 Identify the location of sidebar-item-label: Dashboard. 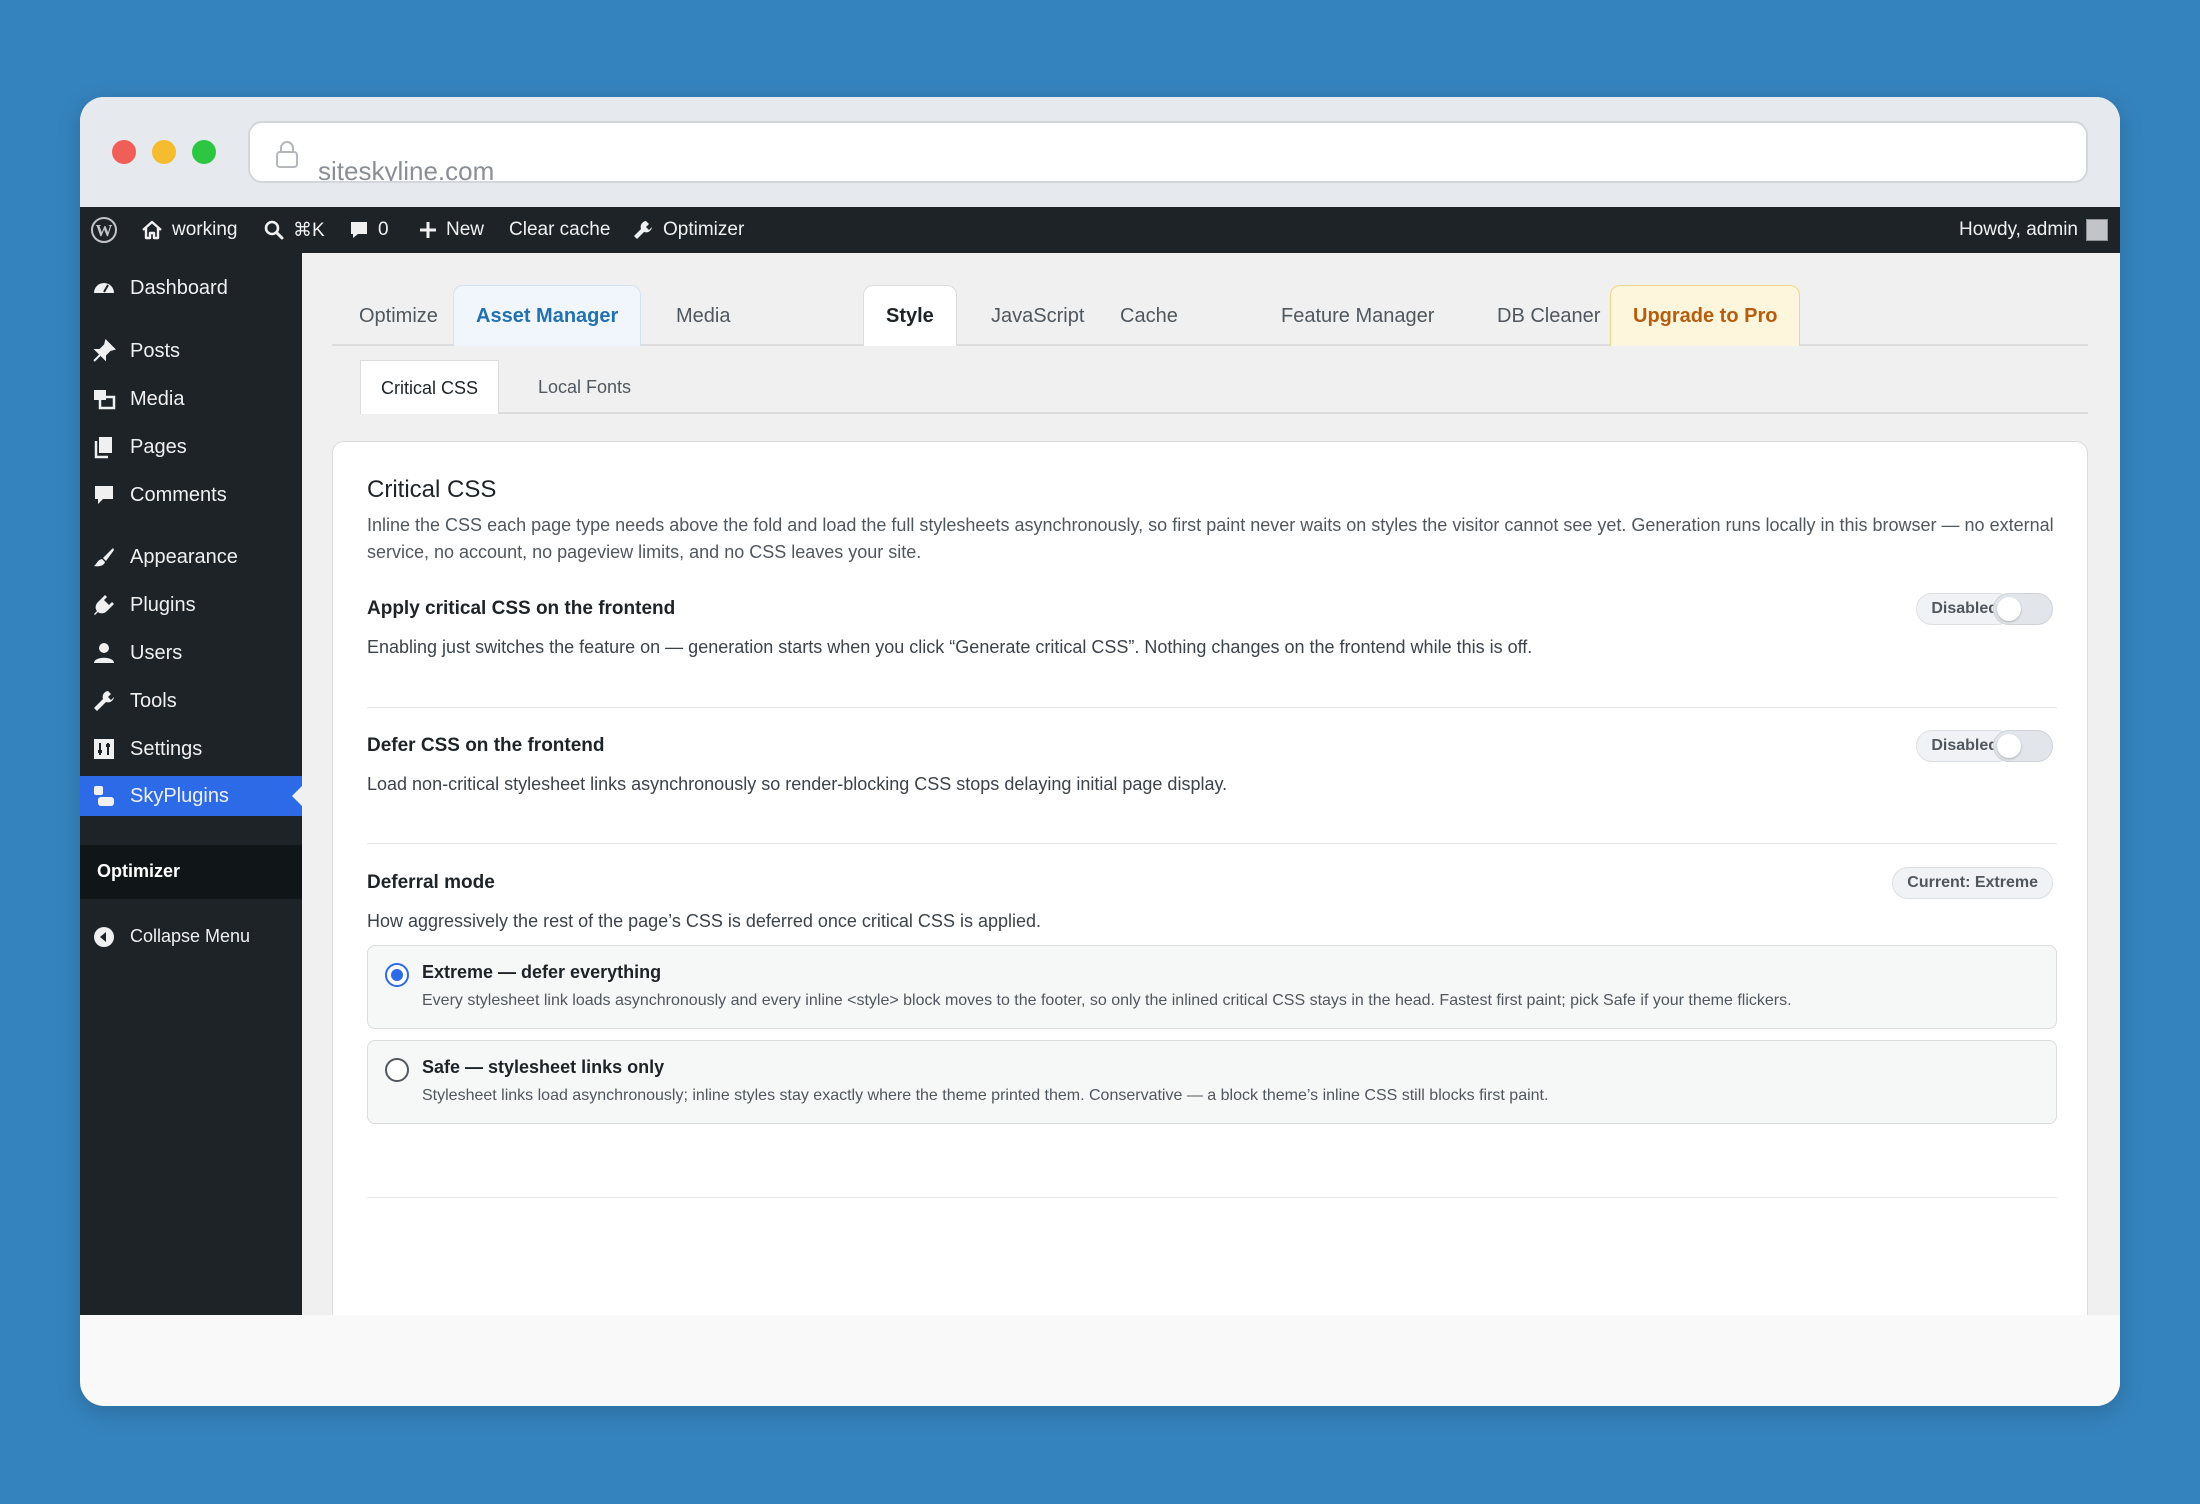
(179, 288).